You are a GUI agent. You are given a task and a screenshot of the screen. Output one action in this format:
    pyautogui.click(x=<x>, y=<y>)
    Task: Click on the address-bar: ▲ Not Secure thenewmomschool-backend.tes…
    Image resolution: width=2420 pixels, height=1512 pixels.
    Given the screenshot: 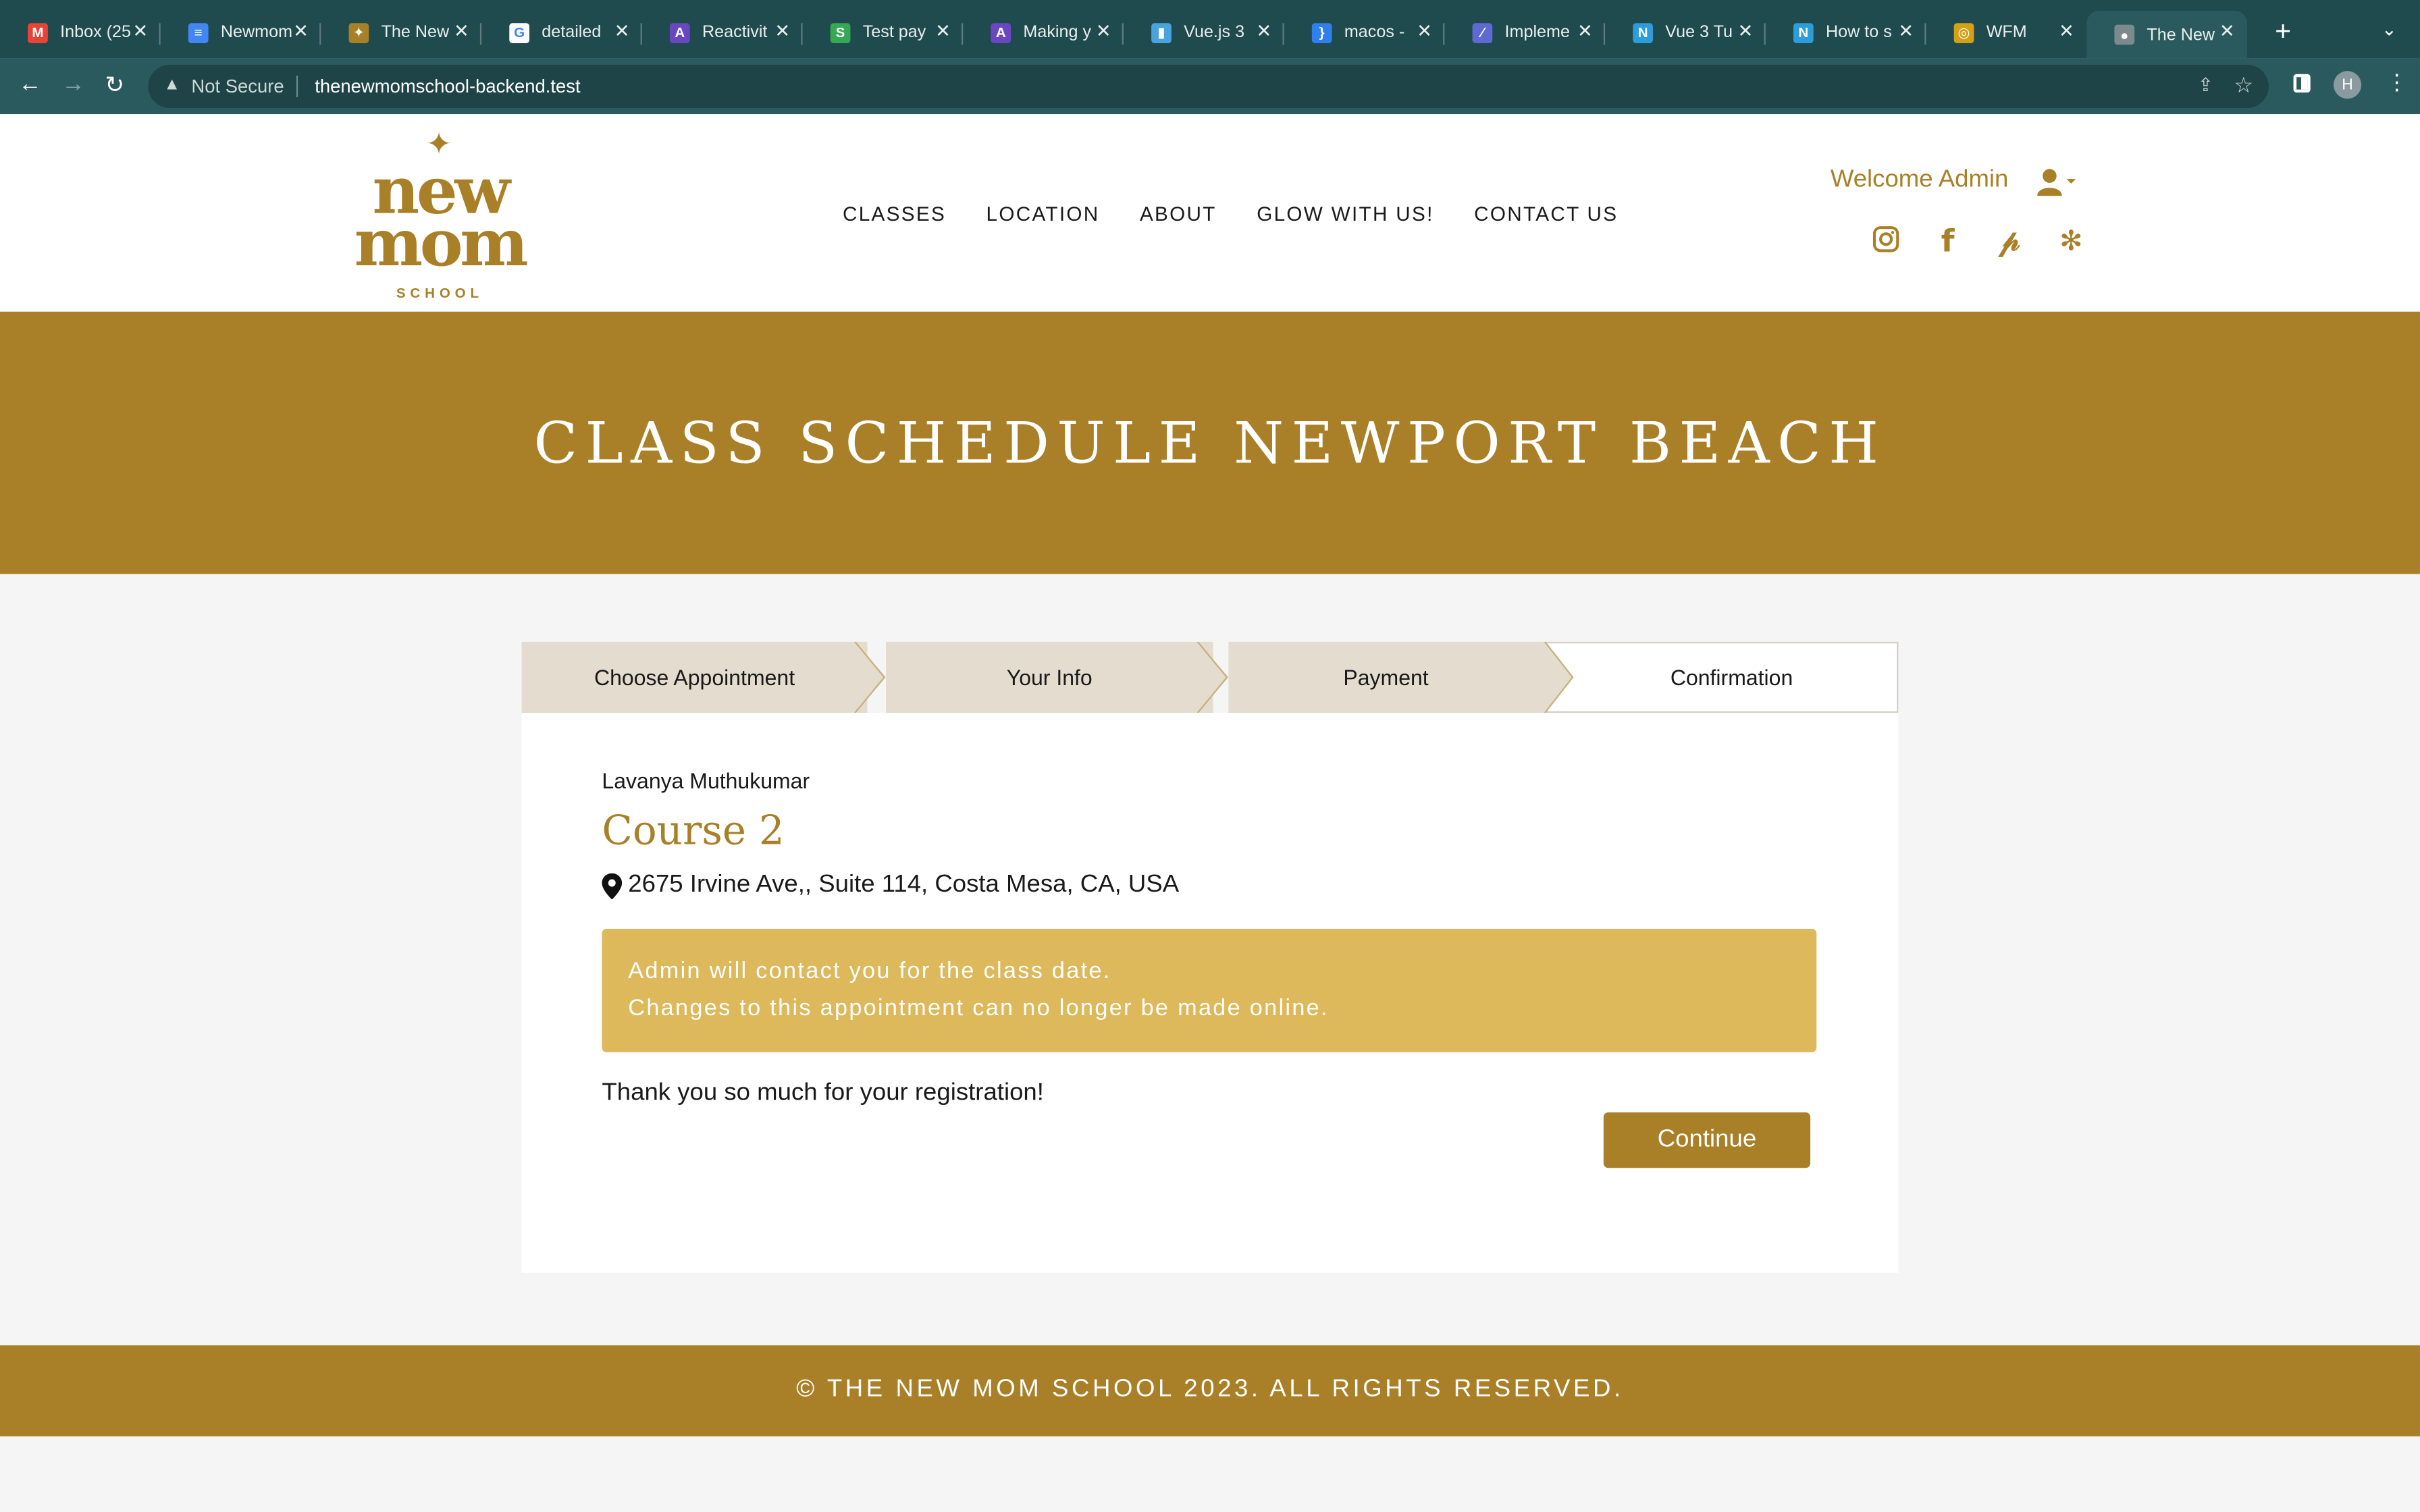 What is the action you would take?
    pyautogui.click(x=1208, y=86)
    